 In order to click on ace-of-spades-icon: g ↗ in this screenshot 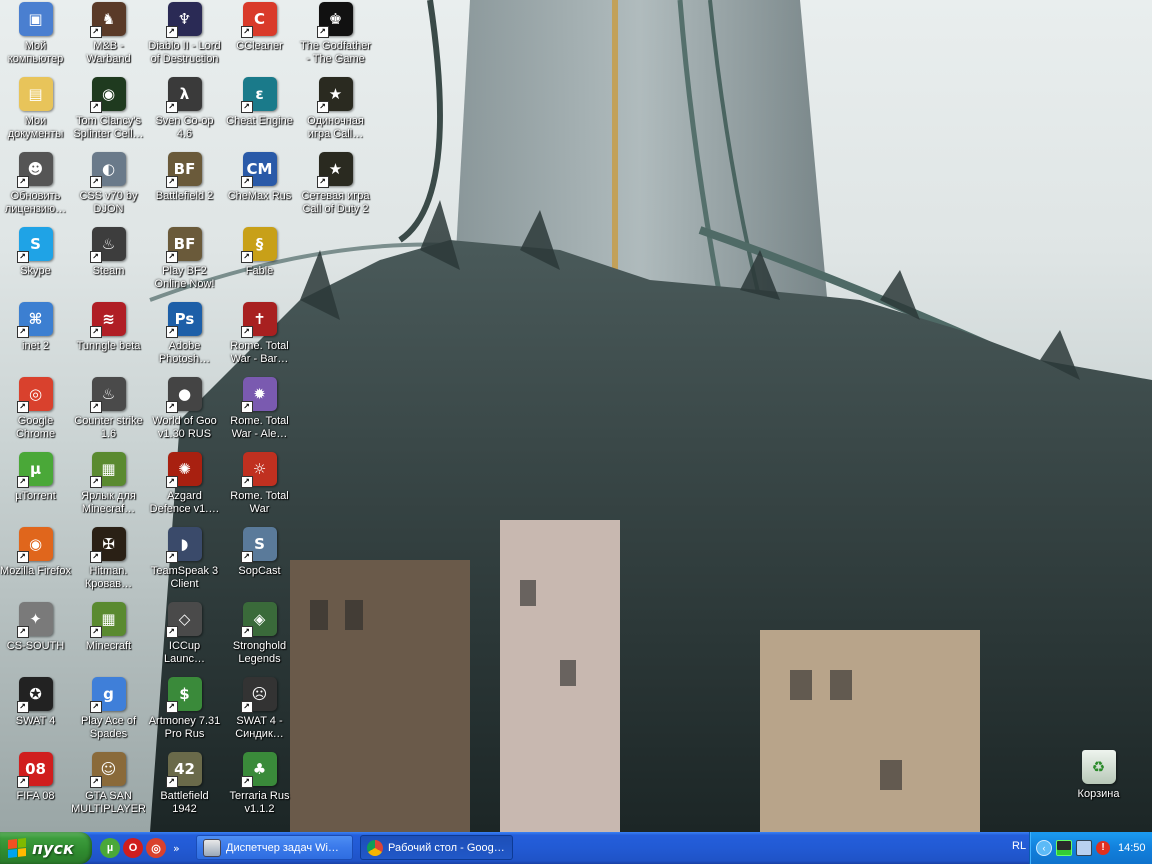, I will do `click(107, 695)`.